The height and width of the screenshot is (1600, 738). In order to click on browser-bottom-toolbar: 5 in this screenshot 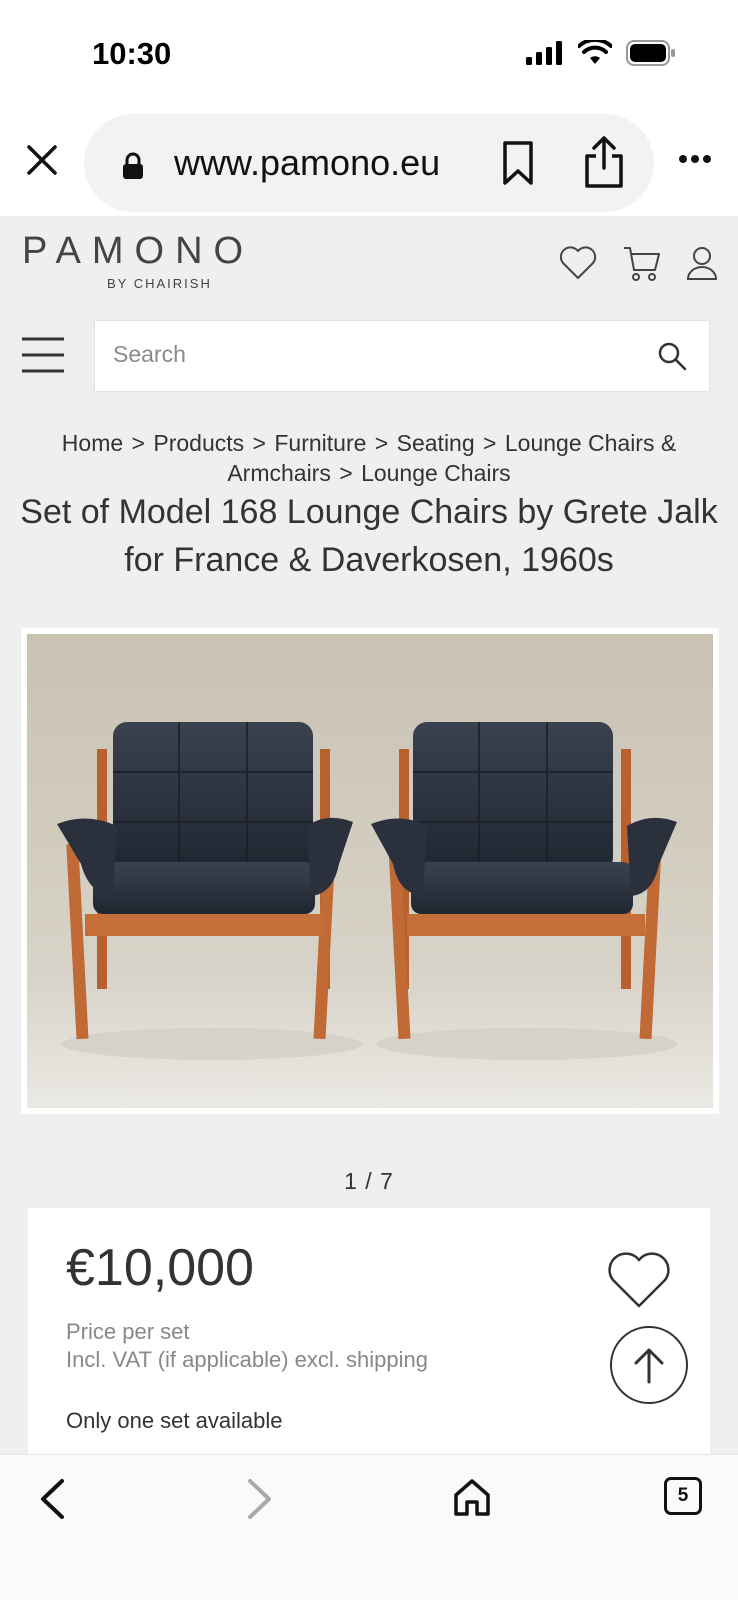, I will do `click(369, 1527)`.